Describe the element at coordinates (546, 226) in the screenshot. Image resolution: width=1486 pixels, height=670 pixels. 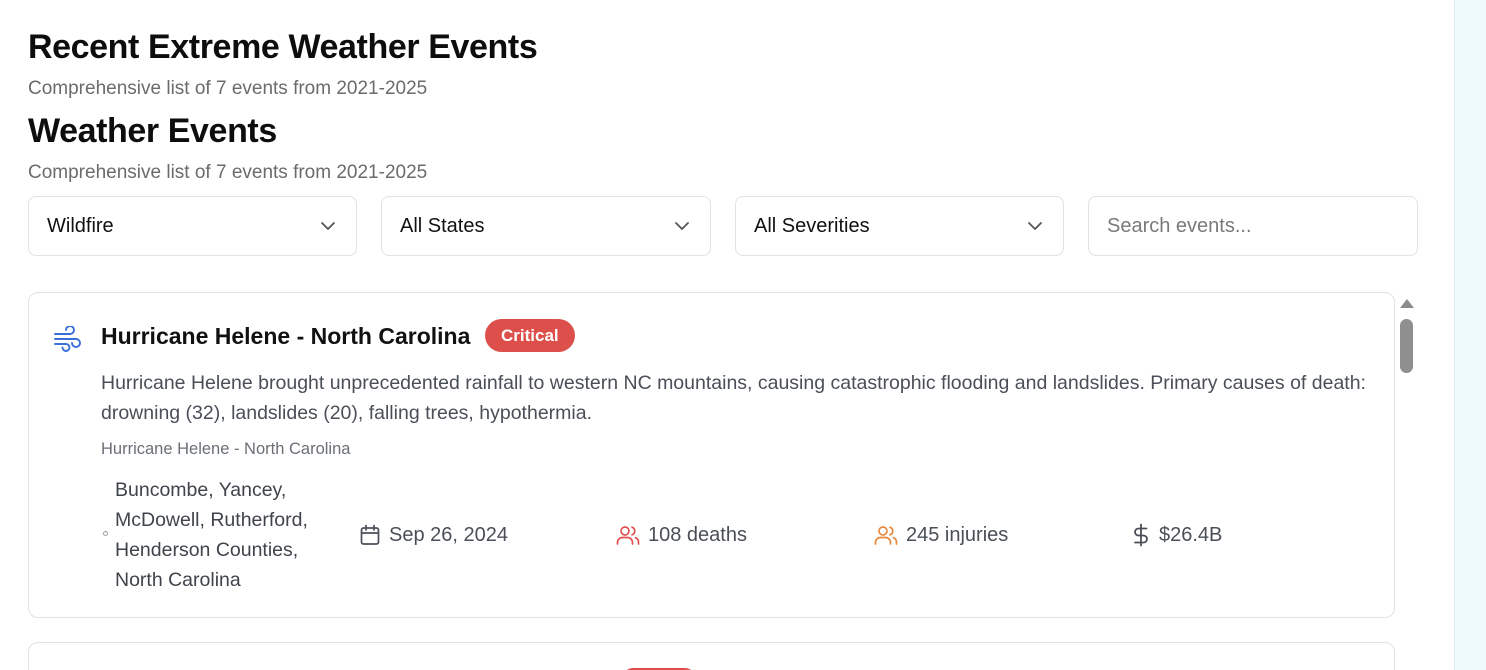
I see `state-select: All States` at that location.